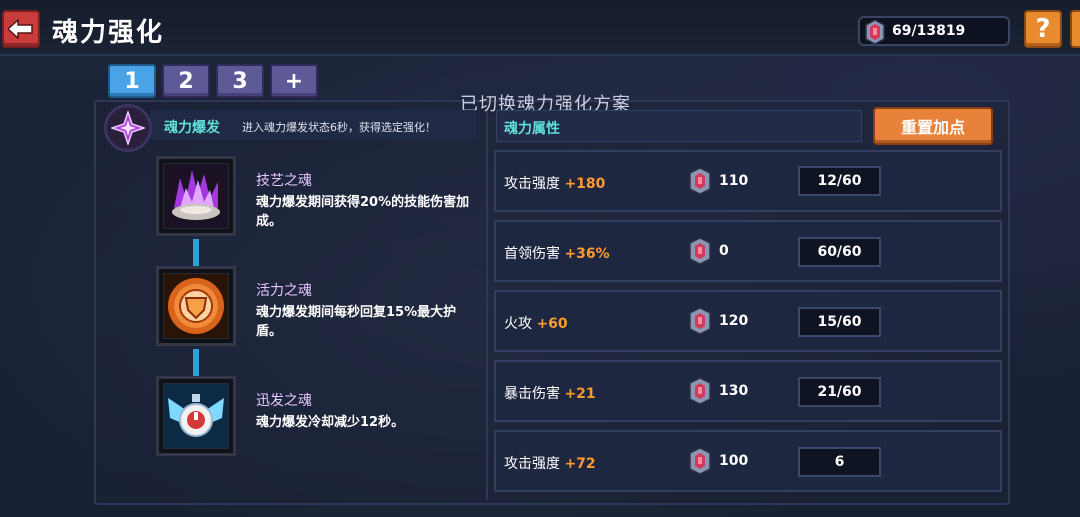  What do you see at coordinates (1075, 29) in the screenshot?
I see `edge-button` at bounding box center [1075, 29].